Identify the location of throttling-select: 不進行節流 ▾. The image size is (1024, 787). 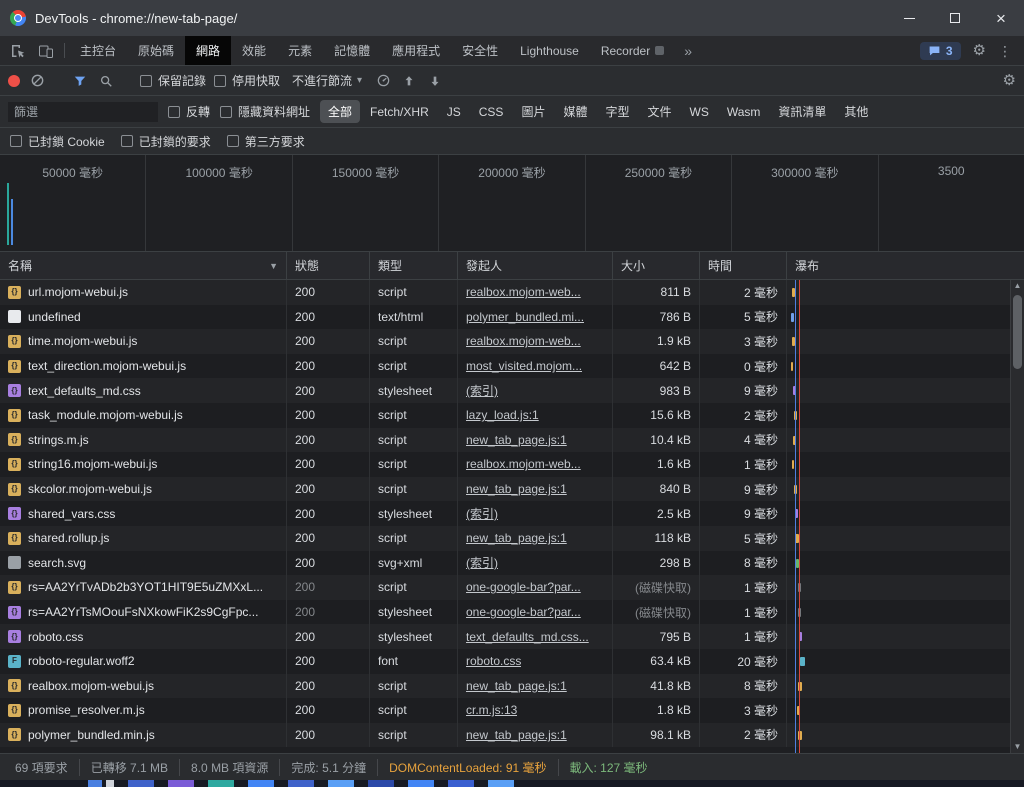
(327, 80).